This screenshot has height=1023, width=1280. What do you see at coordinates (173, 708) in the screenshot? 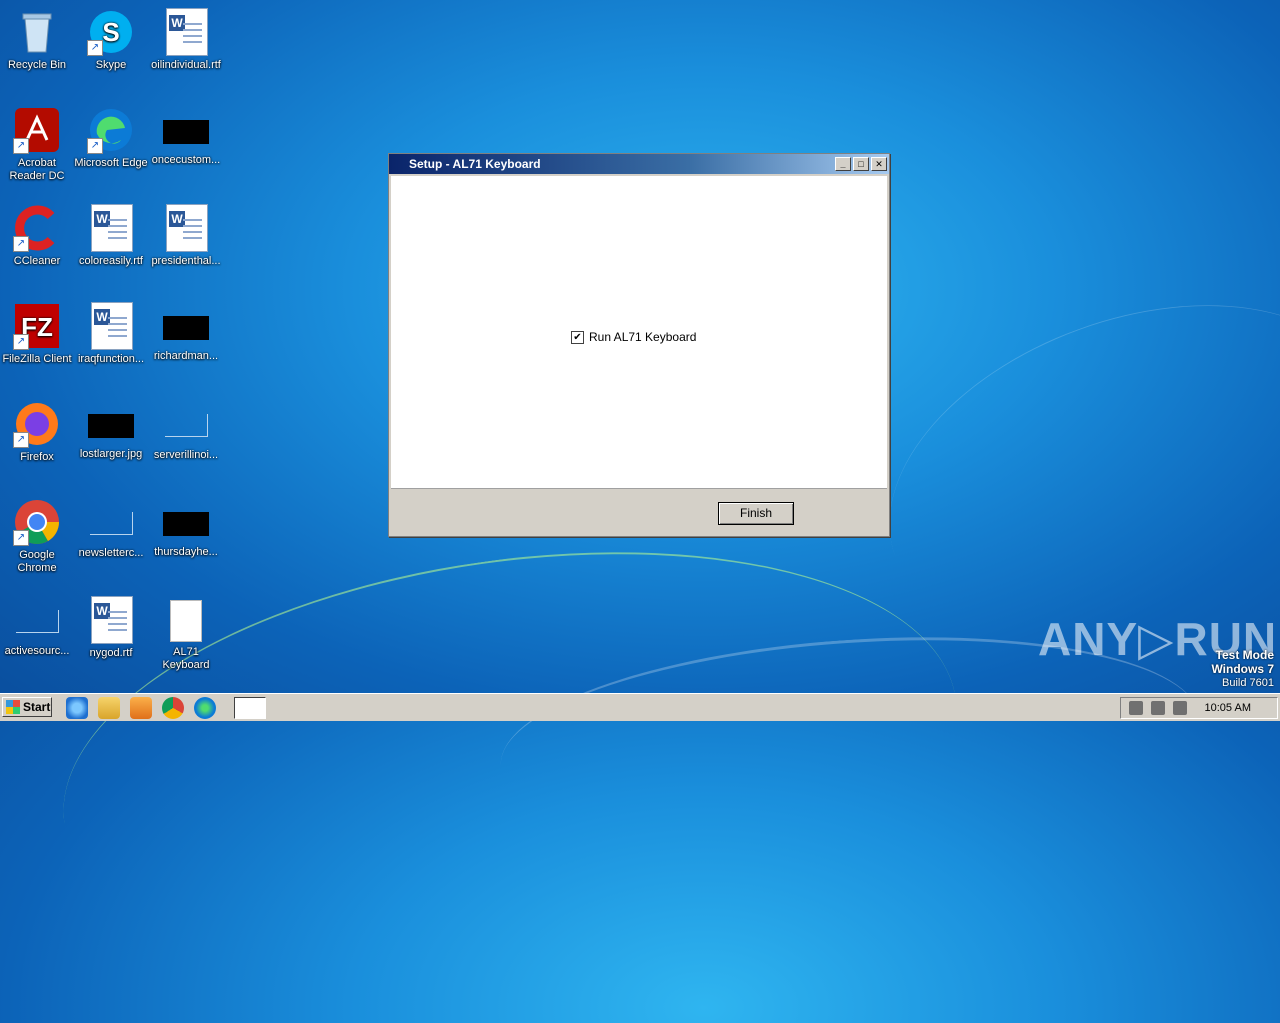
I see `chrome-taskbar-icon` at bounding box center [173, 708].